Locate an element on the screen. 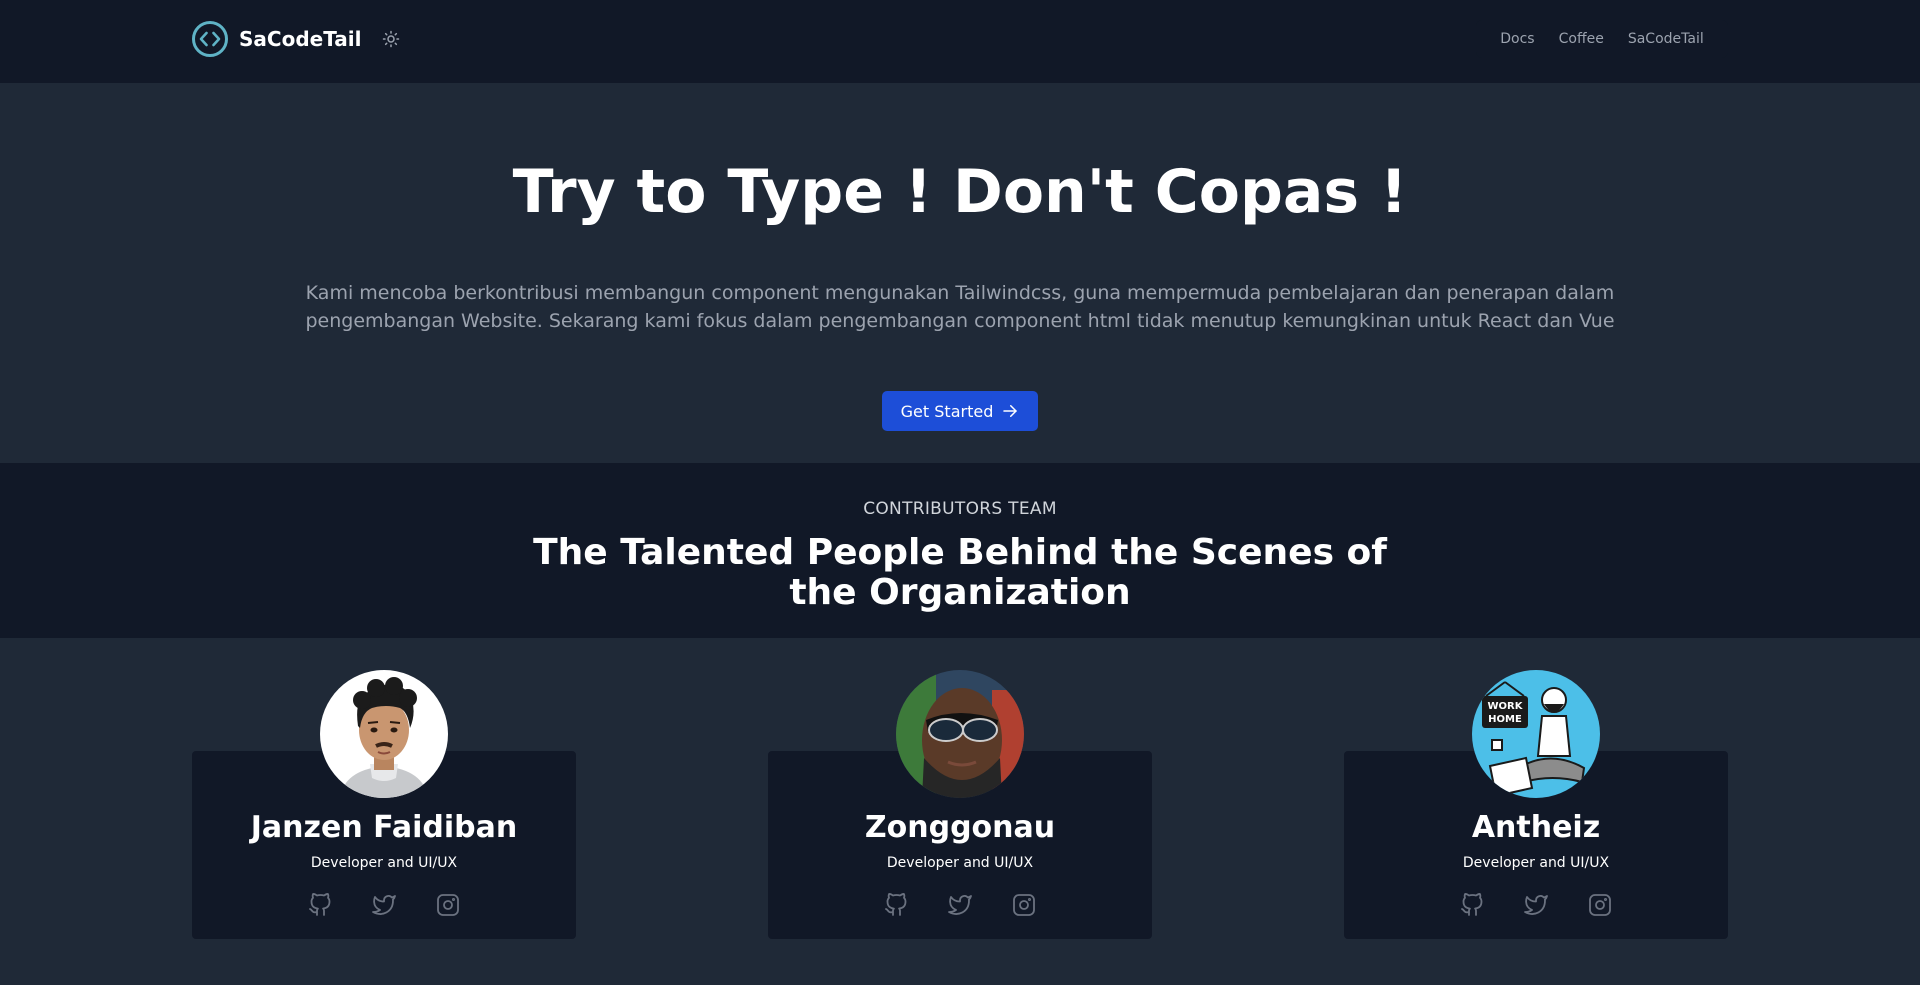 The height and width of the screenshot is (985, 1920). member-name: Zonggonau is located at coordinates (960, 827).